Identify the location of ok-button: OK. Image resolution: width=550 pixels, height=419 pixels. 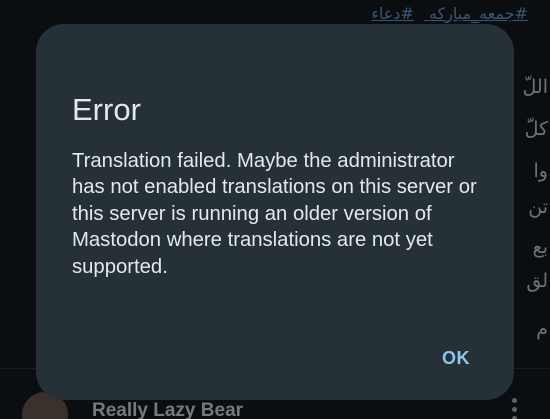
(456, 358).